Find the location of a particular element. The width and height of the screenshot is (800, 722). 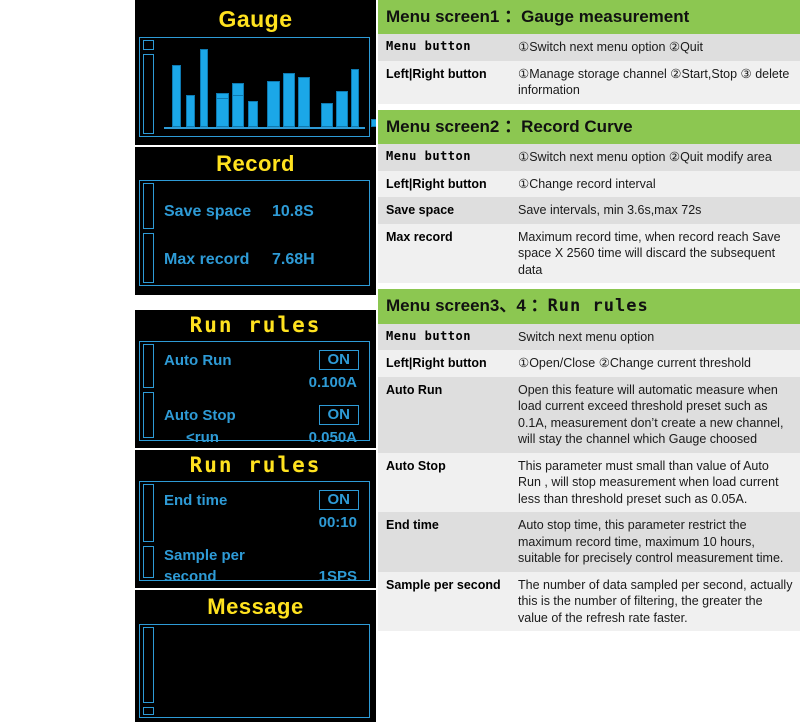

gauge-screen-panel: Gauge is located at coordinates (255, 72).